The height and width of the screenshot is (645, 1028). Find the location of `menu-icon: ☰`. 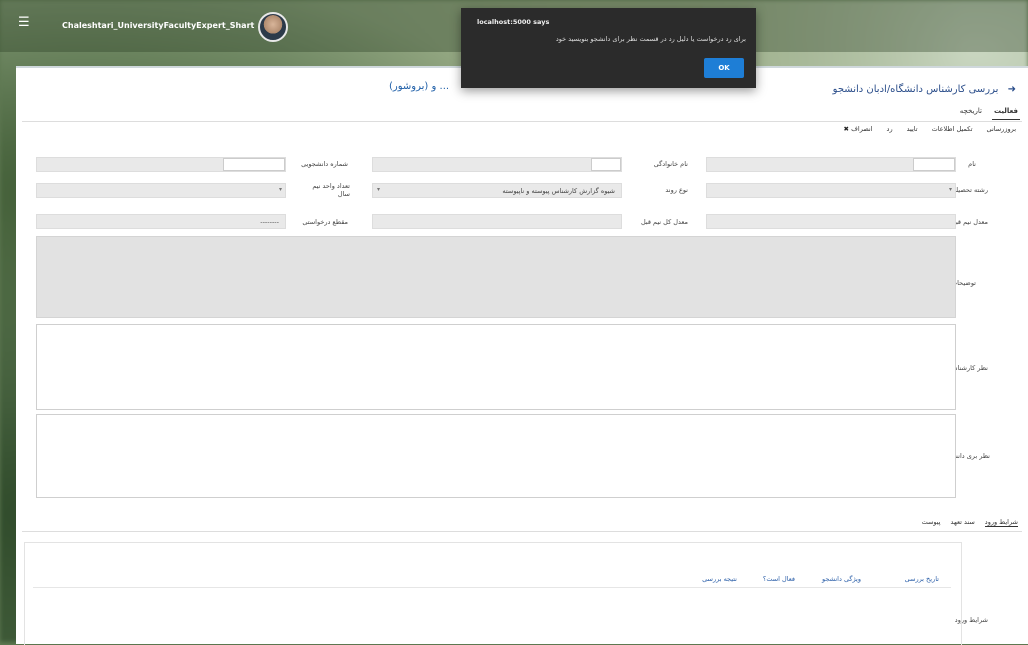

menu-icon: ☰ is located at coordinates (25, 23).